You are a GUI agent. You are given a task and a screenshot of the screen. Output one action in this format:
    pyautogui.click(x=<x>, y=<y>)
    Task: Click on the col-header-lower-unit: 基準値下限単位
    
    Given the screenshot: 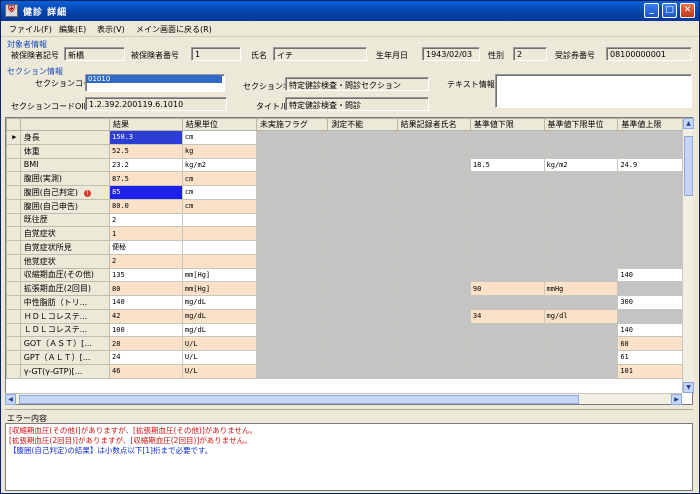 What is the action you would take?
    pyautogui.click(x=581, y=124)
    